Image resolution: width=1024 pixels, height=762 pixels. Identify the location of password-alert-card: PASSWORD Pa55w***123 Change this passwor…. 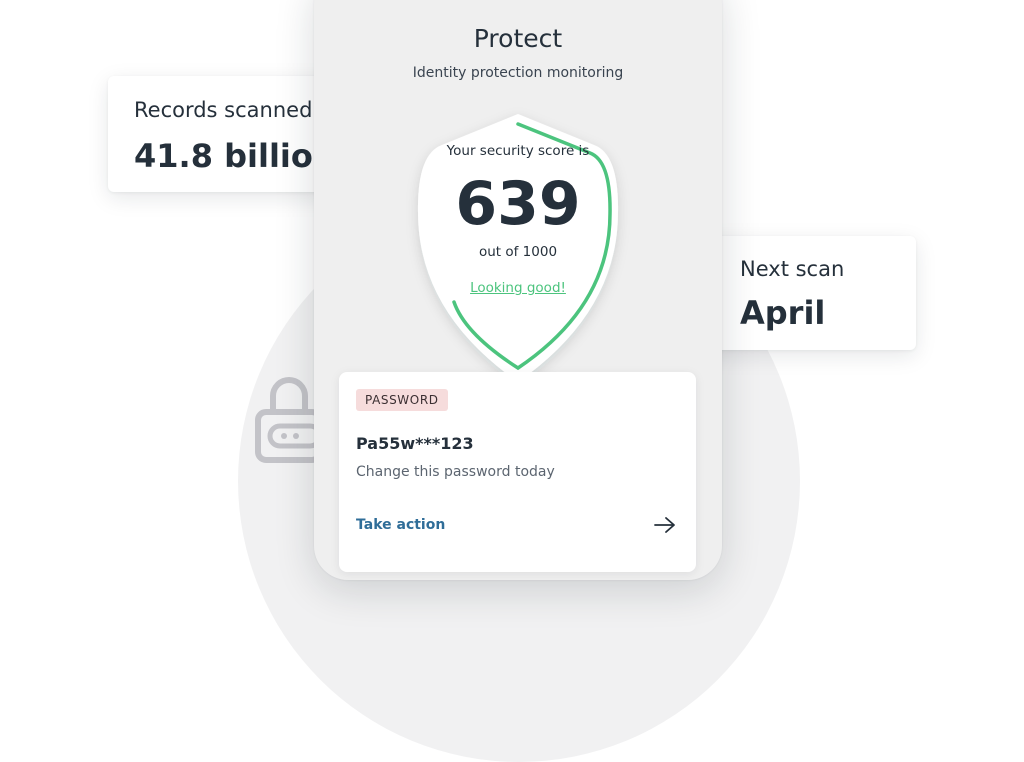
(517, 472).